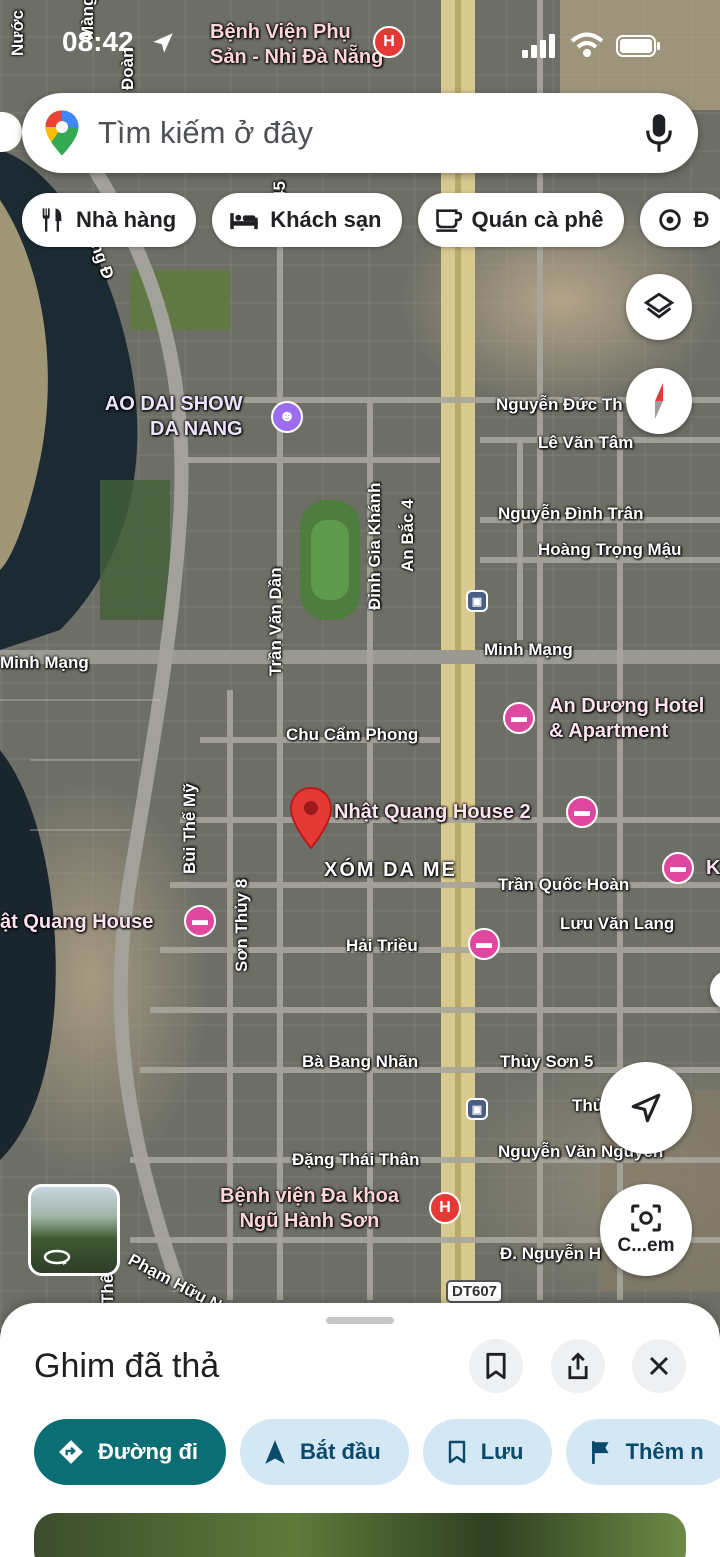  What do you see at coordinates (173, 416) in the screenshot?
I see `poi-label-ao-dai-show: AO DAI SHOW DA NANG` at bounding box center [173, 416].